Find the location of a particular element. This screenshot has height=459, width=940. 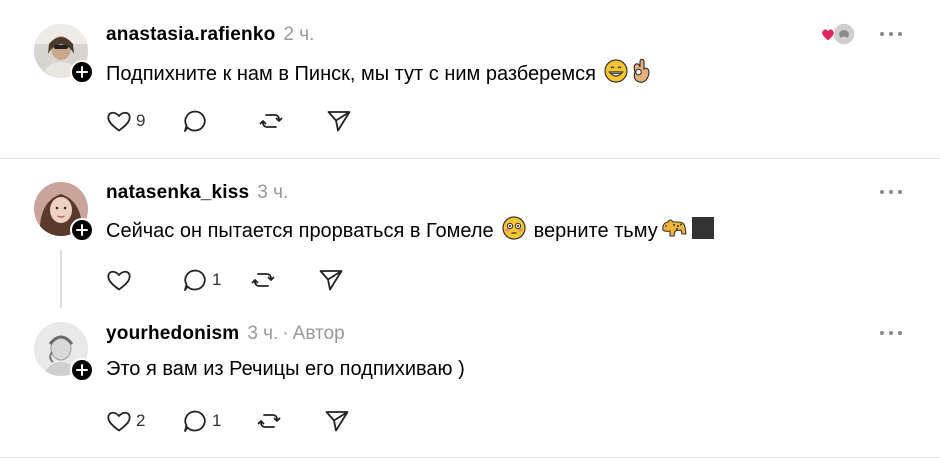

heart-avatar-icon is located at coordinates (839, 34).